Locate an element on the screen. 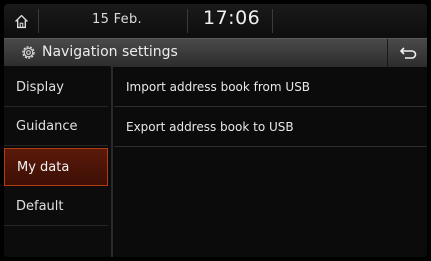  export-address-book-button: Export address book to USB is located at coordinates (270, 127).